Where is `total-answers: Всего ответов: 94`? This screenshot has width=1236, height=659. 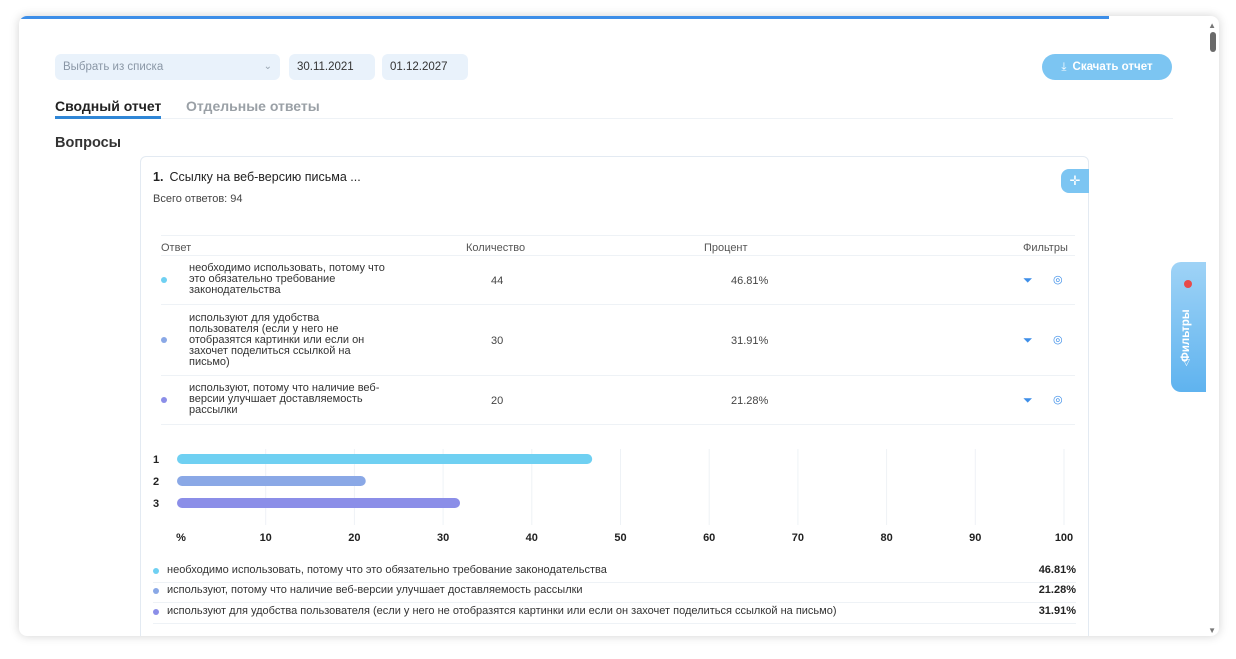
total-answers: Всего ответов: 94 is located at coordinates (198, 199).